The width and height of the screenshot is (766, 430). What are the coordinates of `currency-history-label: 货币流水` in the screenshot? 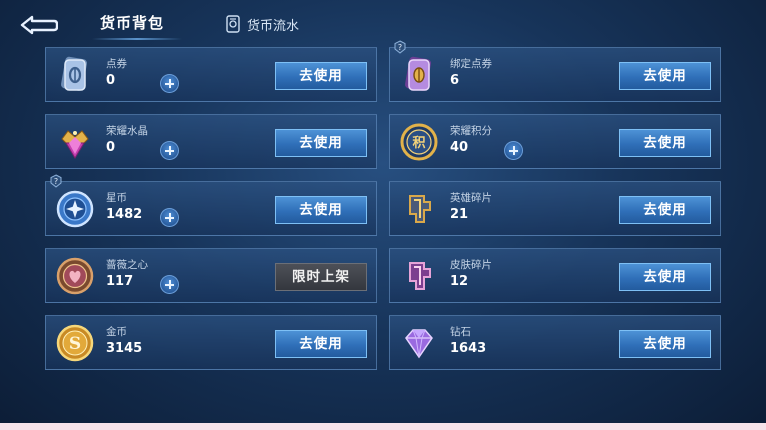 It's located at (273, 26).